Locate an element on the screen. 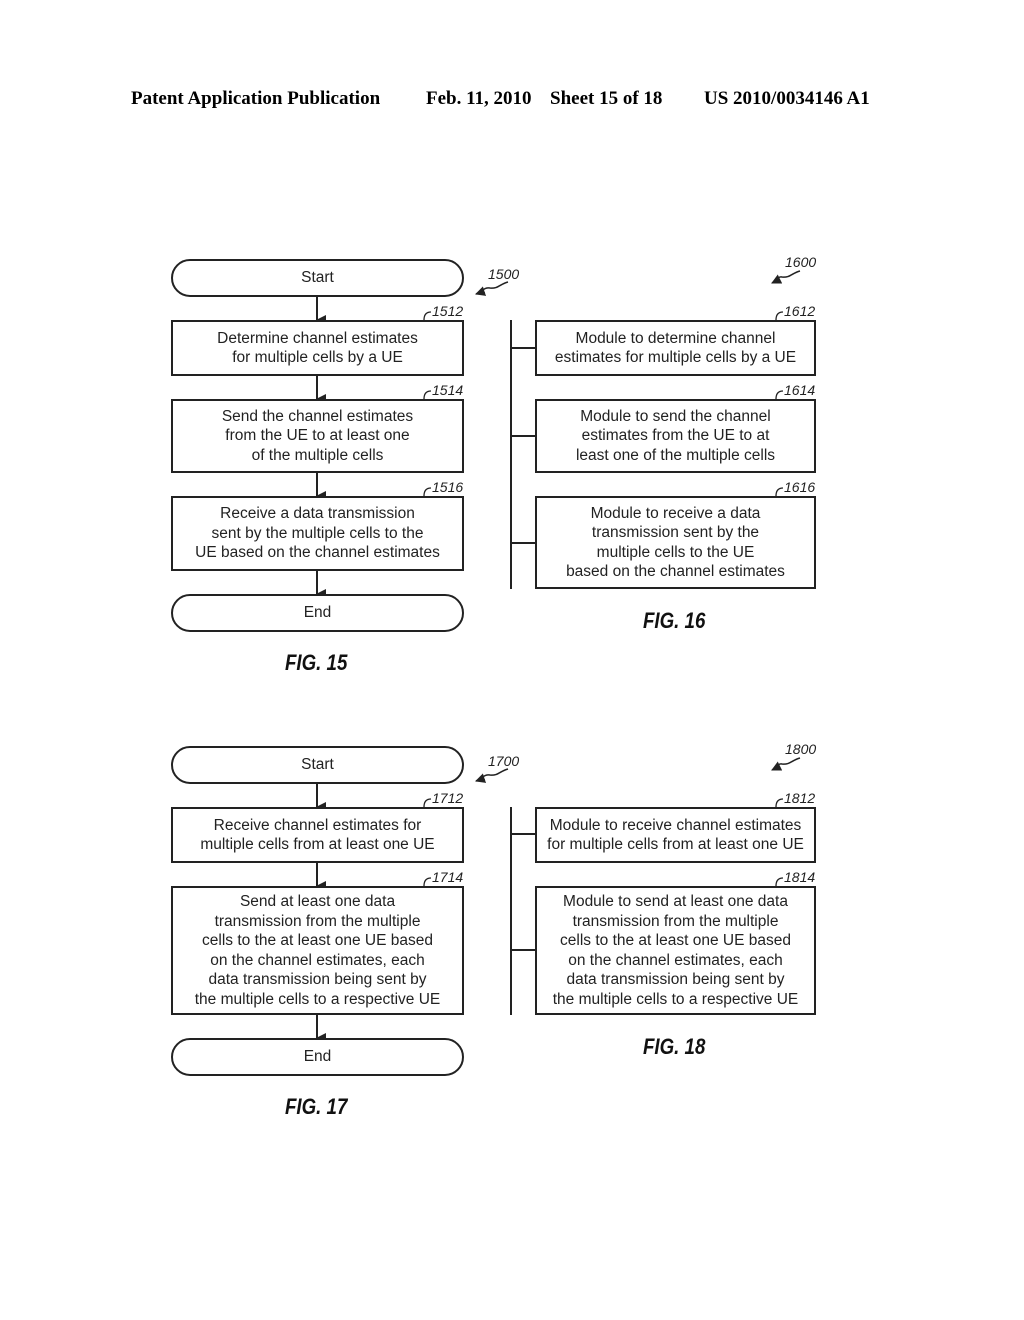 This screenshot has width=1024, height=1320. fig18-caption: FIG. 18 is located at coordinates (674, 1046).